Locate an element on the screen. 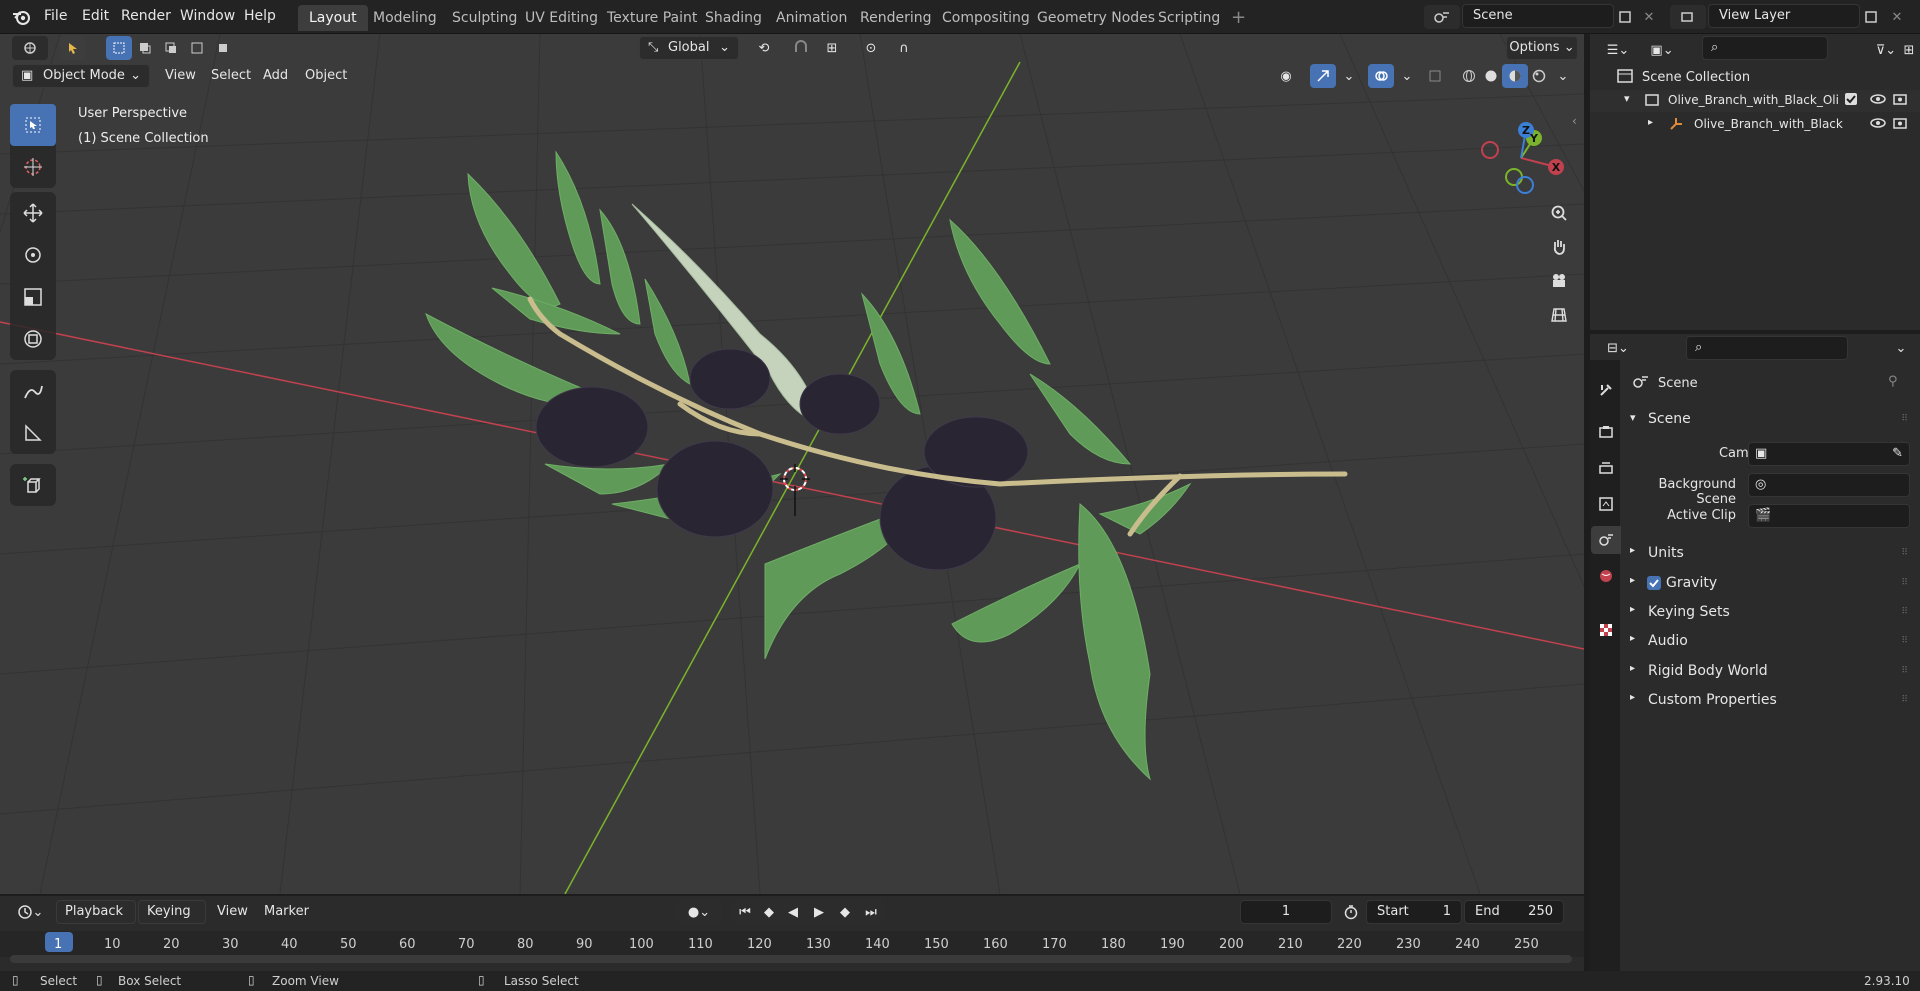 This screenshot has width=1920, height=991. display-mode-icon: ▣⌄ is located at coordinates (1662, 50).